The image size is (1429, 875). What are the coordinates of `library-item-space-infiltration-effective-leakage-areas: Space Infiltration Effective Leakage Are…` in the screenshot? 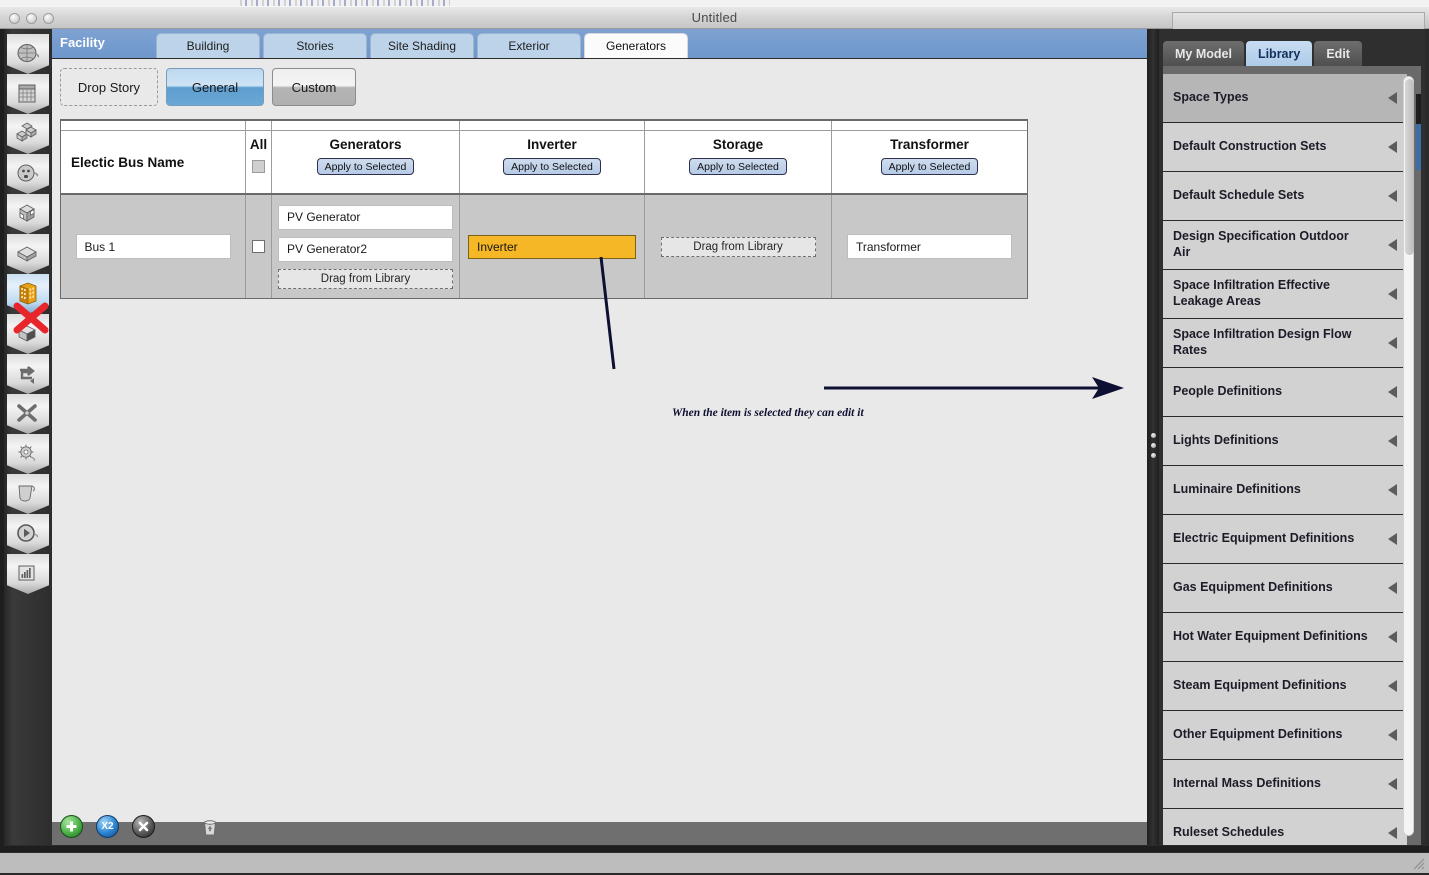 It's located at (1285, 294).